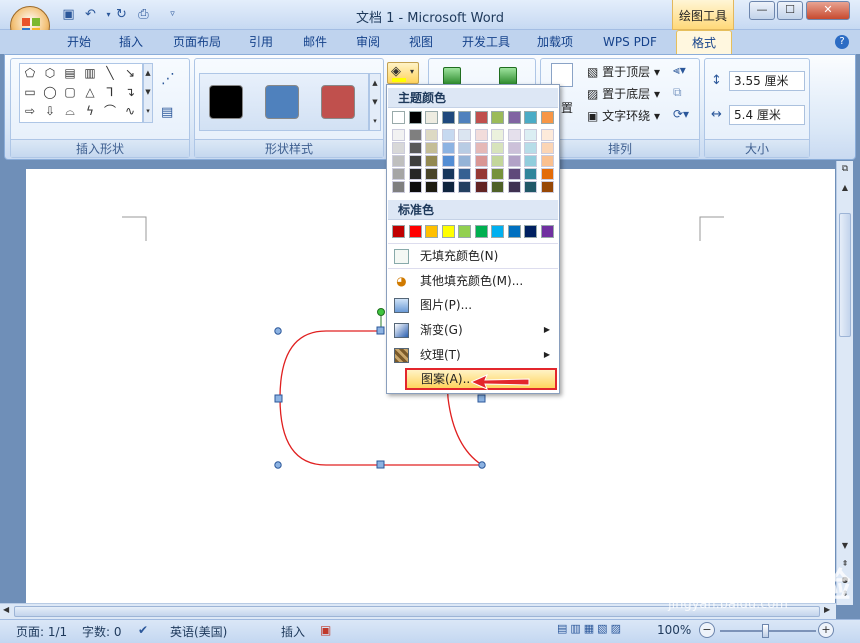 The width and height of the screenshot is (860, 643). I want to click on tab-references: 引用, so click(261, 42).